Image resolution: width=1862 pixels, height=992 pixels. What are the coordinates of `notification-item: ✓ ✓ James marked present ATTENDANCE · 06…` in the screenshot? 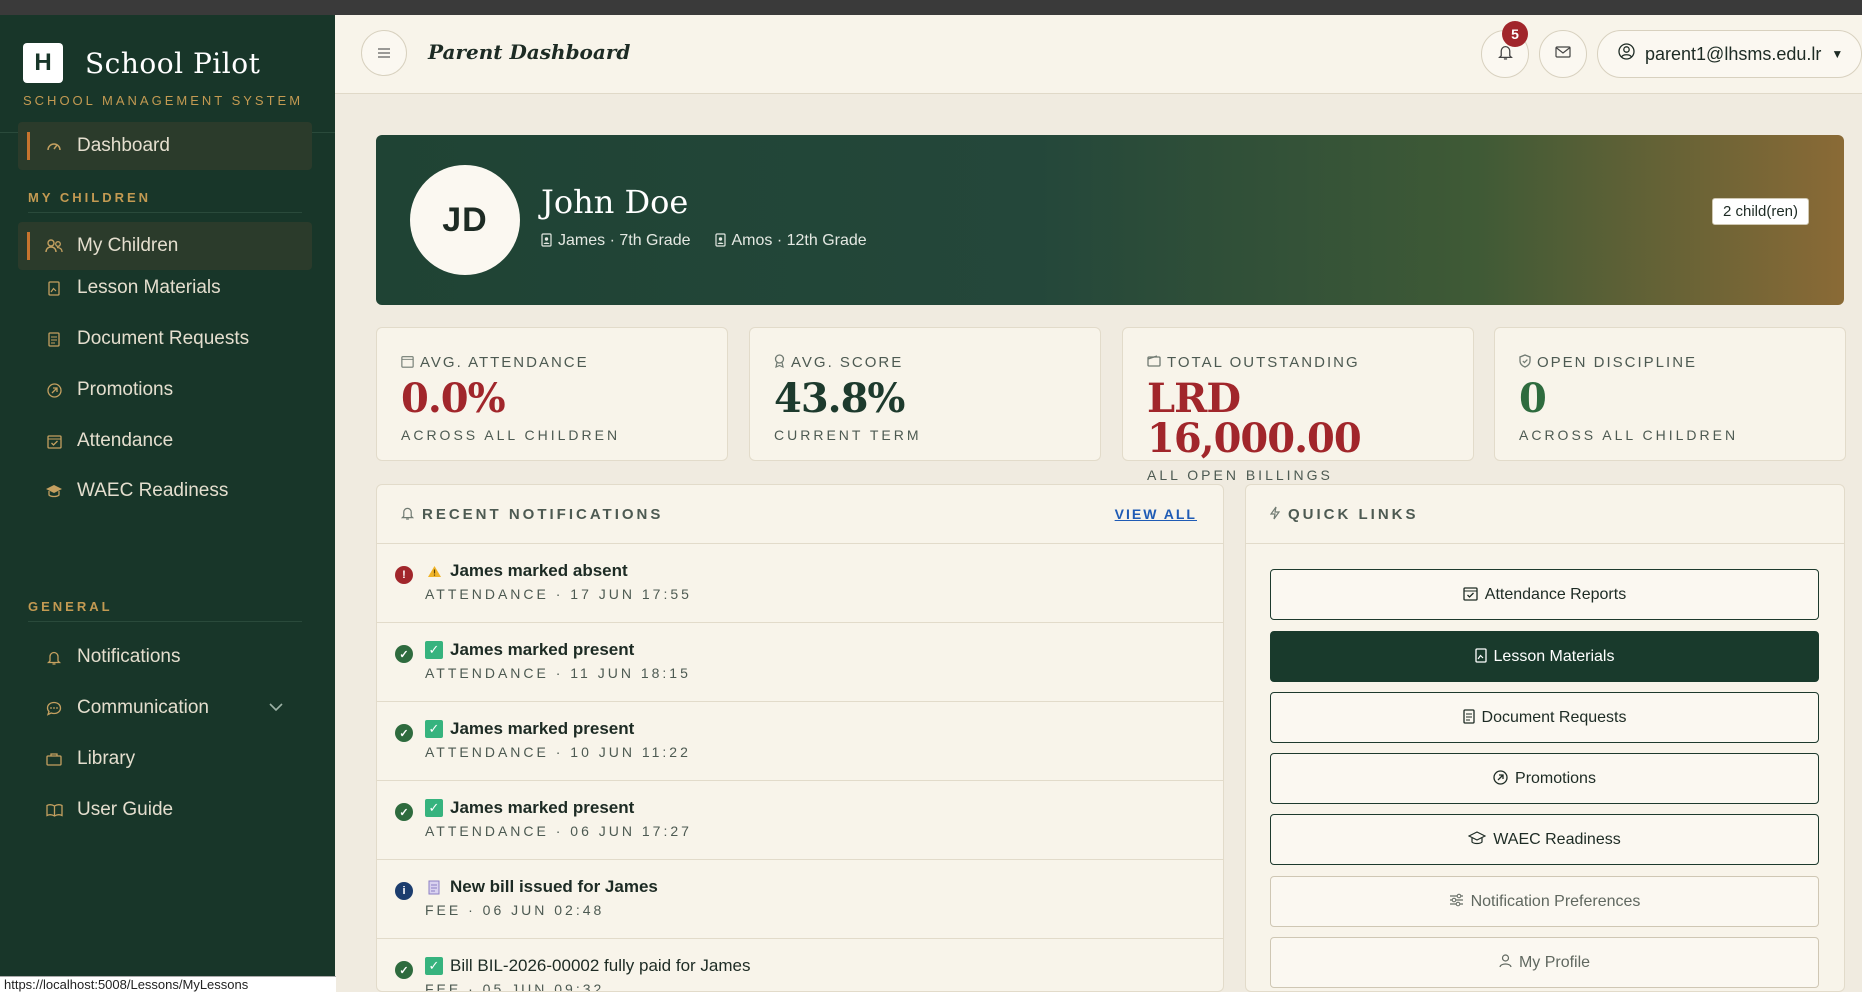 It's located at (800, 820).